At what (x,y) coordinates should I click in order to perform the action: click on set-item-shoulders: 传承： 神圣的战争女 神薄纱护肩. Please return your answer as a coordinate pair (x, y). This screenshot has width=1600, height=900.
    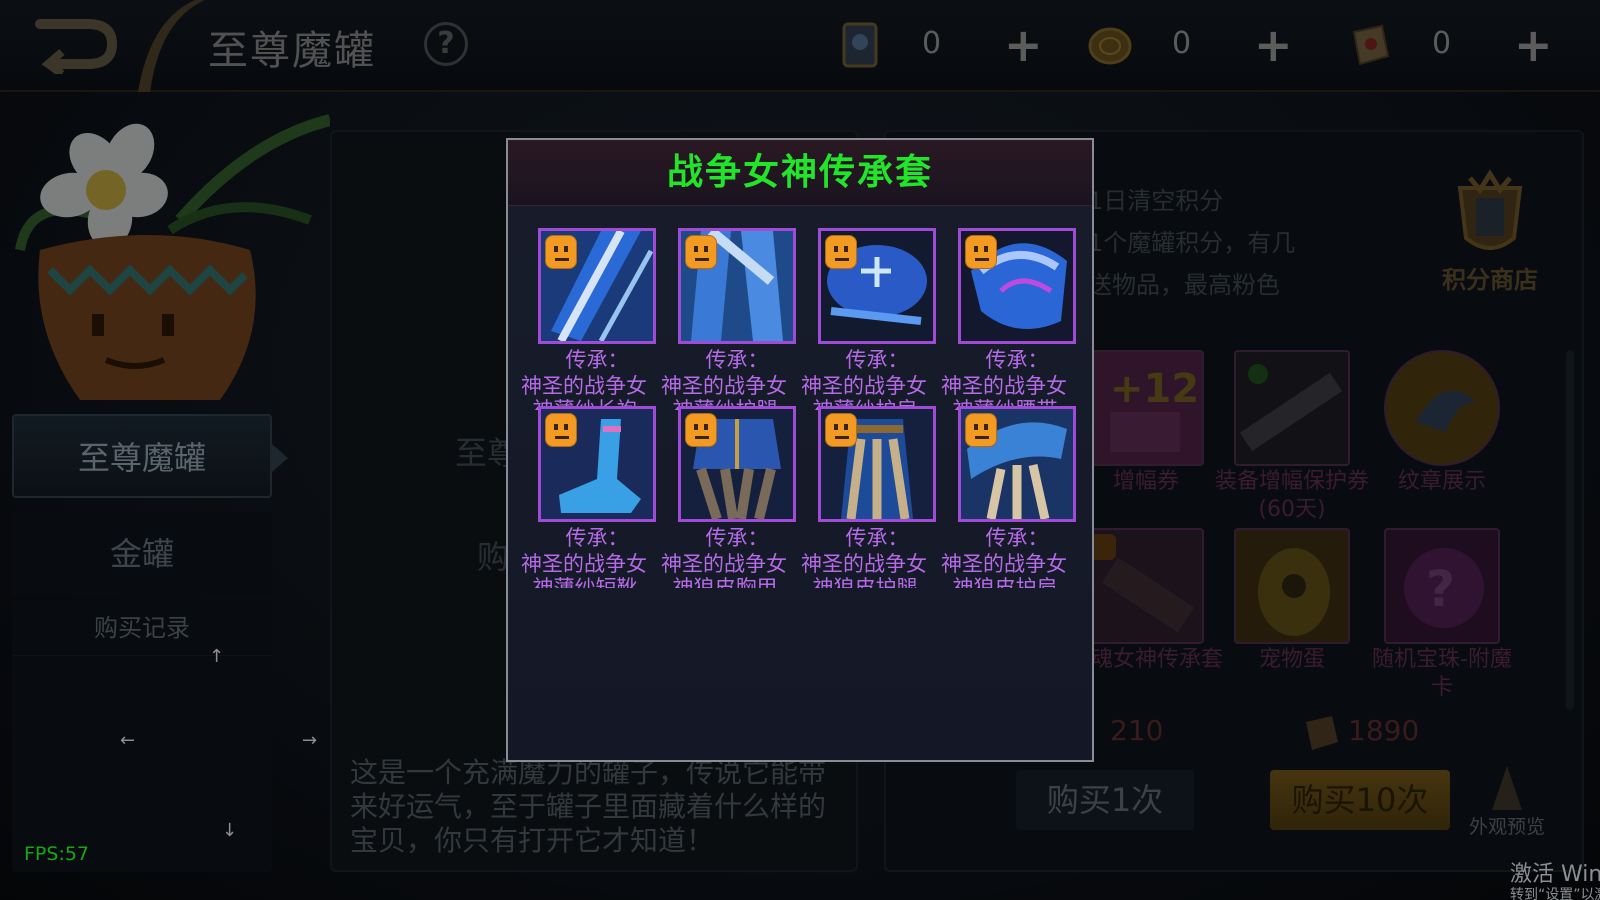
    Looking at the image, I should click on (866, 319).